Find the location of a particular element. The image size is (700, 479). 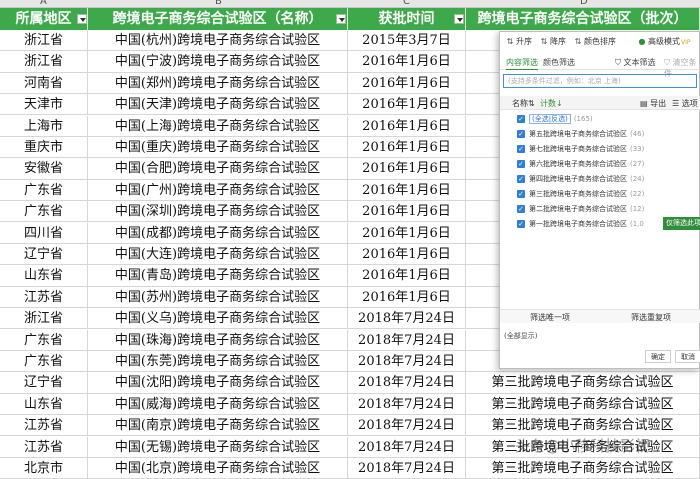

filter-list-item: ✓ 第七批跨境电子商务综合试验区 (33) is located at coordinates (600, 149).